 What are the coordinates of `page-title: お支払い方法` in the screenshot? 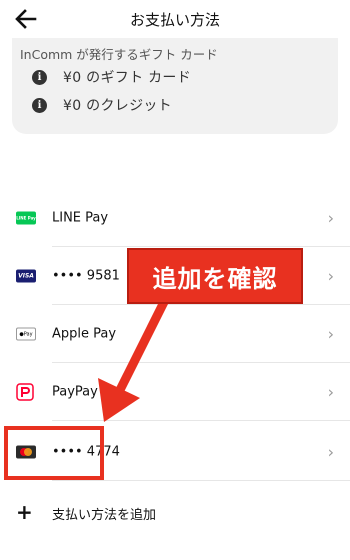 It's located at (174, 20).